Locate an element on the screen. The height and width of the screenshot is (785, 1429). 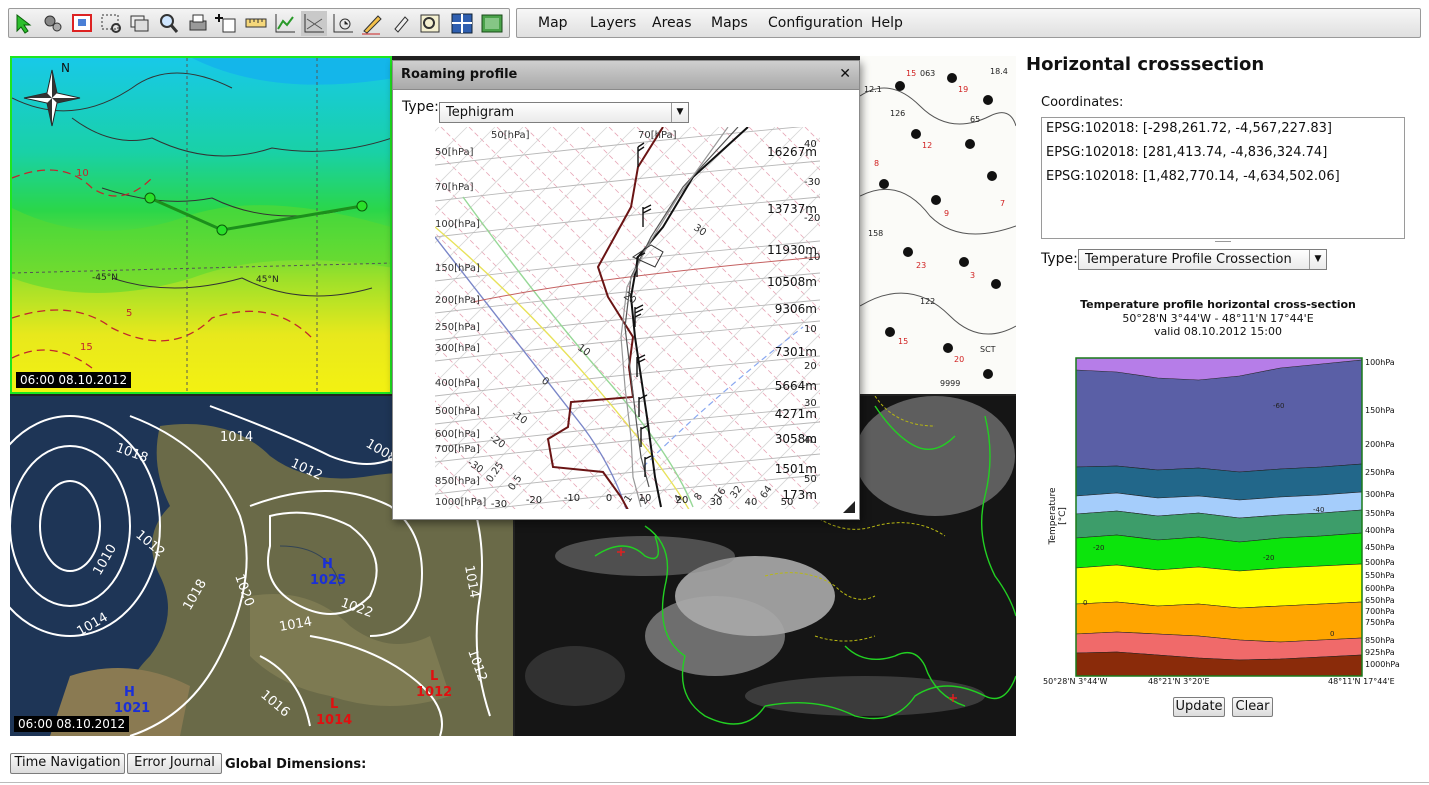
pressure-tick-label: 550hPa is located at coordinates (1380, 575).